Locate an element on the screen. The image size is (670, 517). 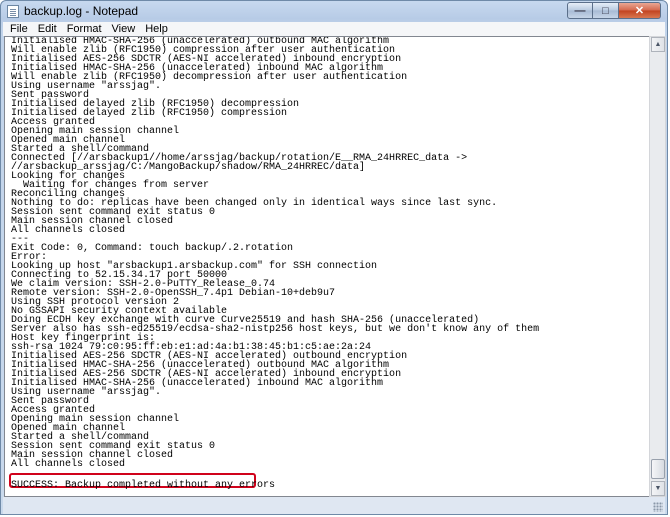
menu-edit: Edit is located at coordinates (48, 29).